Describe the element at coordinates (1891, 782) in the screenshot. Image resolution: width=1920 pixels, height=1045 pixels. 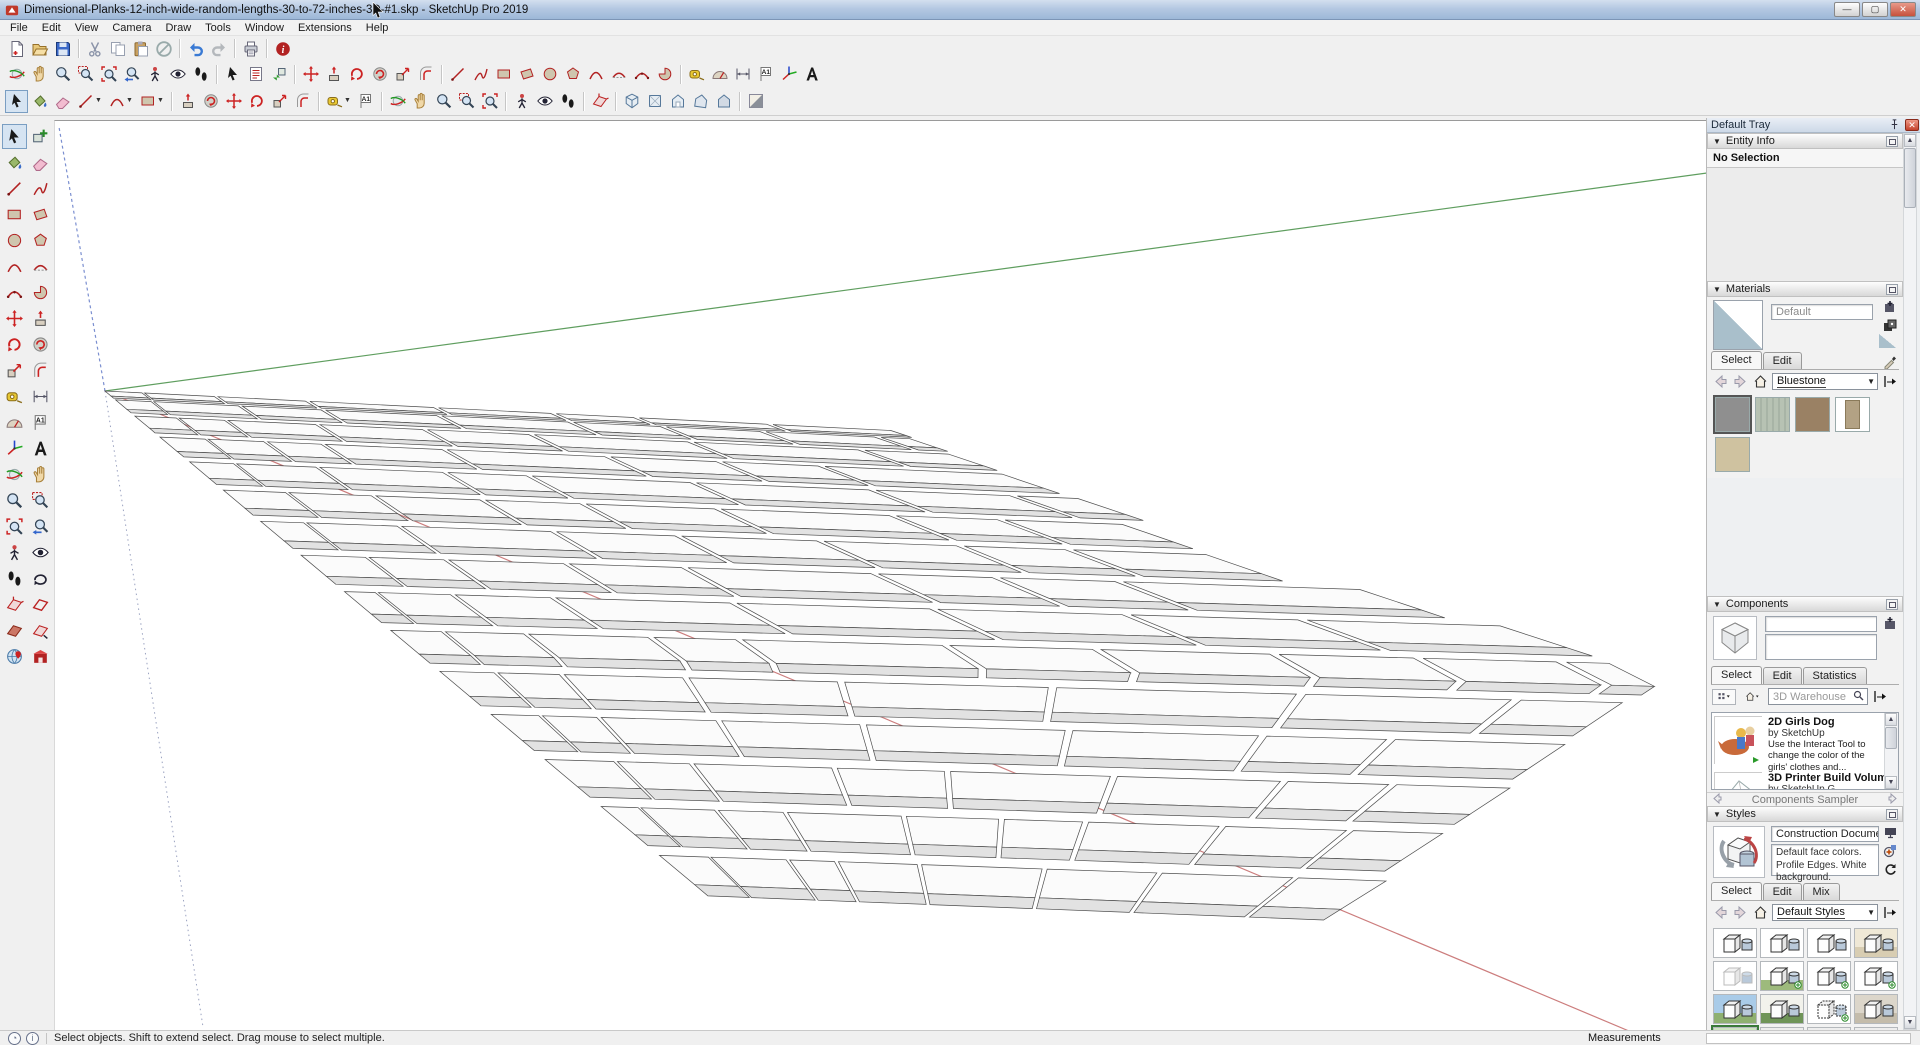
I see `scroll-down-icon: ▼` at that location.